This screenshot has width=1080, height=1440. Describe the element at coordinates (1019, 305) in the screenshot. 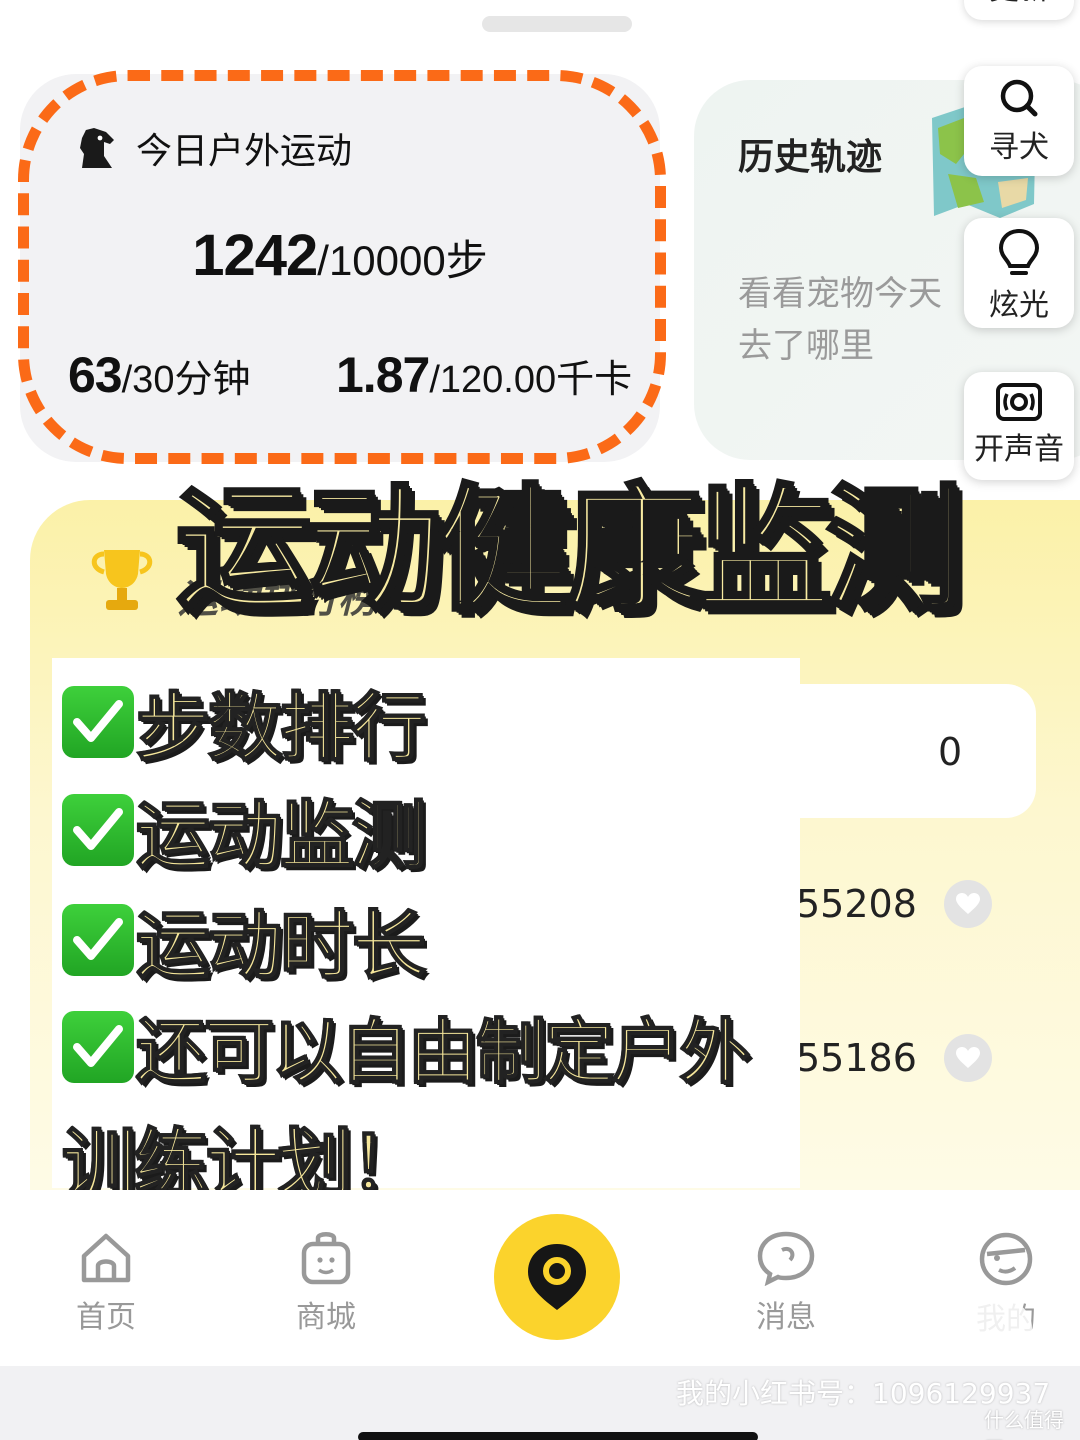

I see `flash-light-label: 炫光` at that location.